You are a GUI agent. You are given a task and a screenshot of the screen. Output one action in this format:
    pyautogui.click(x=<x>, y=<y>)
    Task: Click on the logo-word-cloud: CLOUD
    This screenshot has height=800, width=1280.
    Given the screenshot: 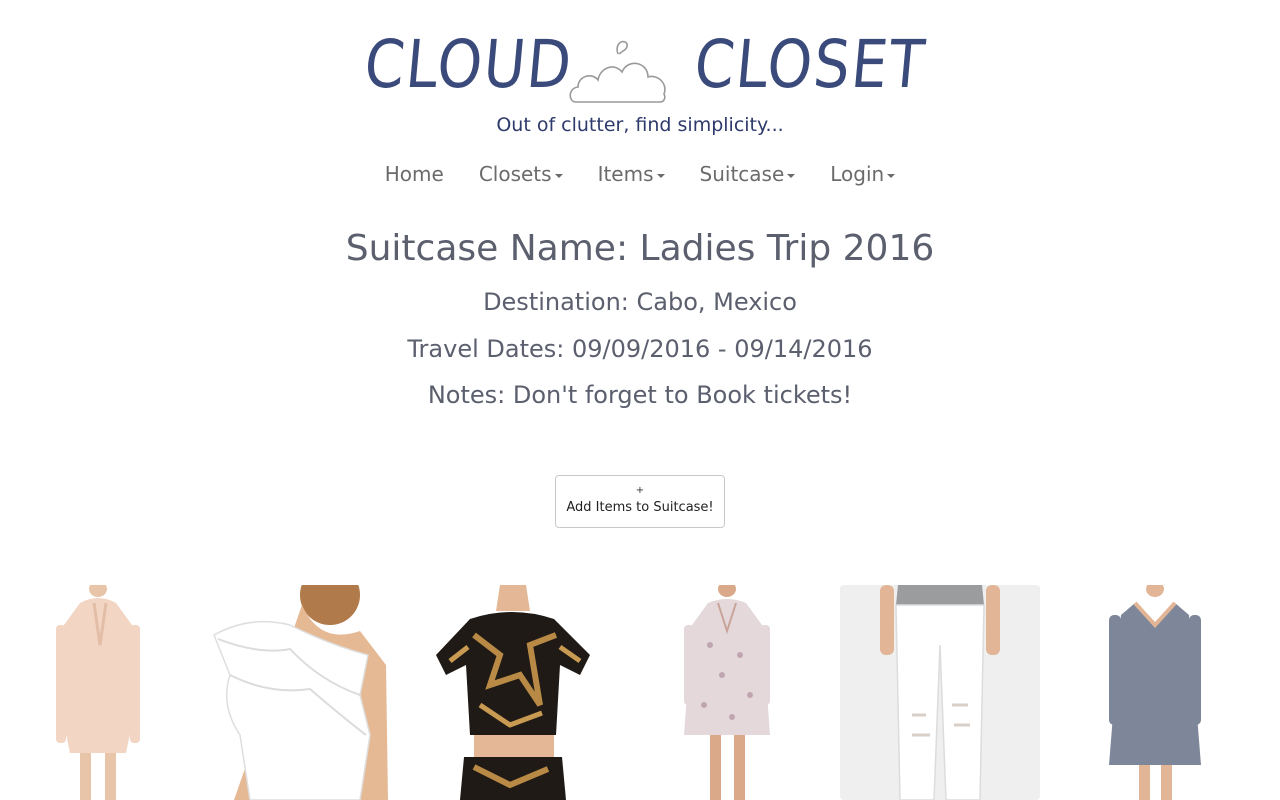 What is the action you would take?
    pyautogui.click(x=469, y=64)
    